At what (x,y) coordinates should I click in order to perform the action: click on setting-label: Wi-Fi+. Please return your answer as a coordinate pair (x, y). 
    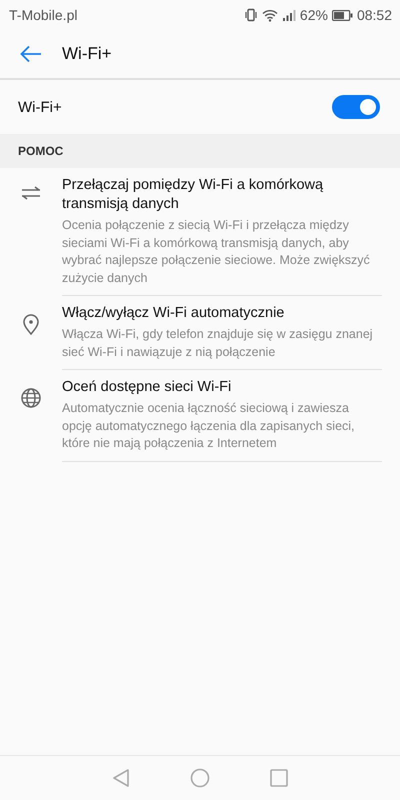
    Looking at the image, I should click on (40, 107).